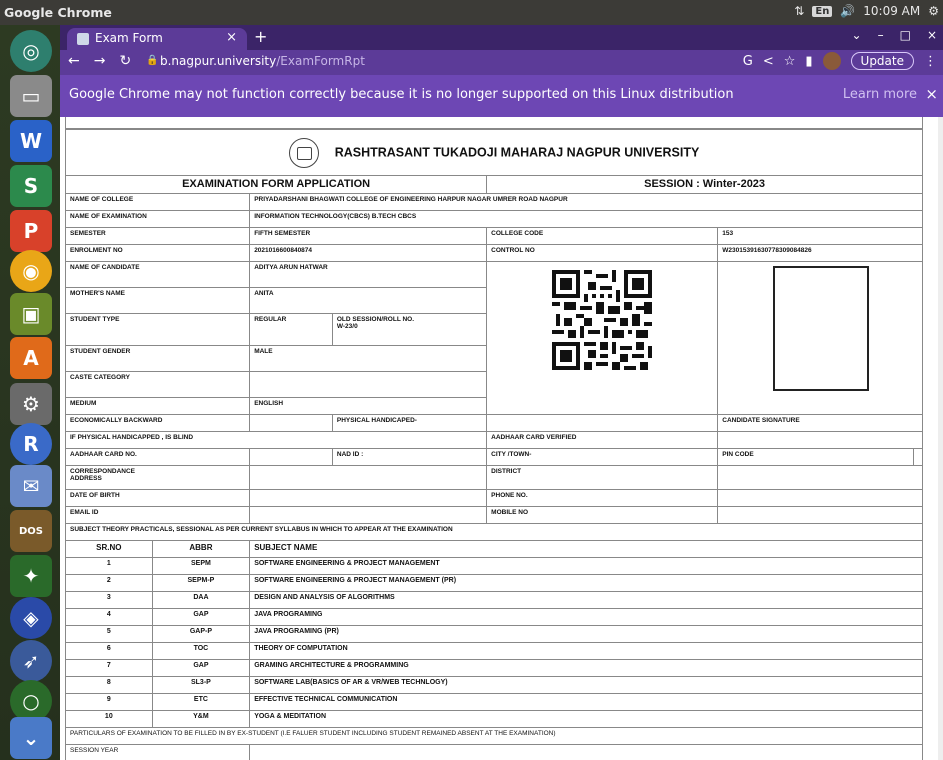 Image resolution: width=943 pixels, height=760 pixels. Describe the element at coordinates (31, 531) in the screenshot. I see `dosbox-icon: DOS` at that location.